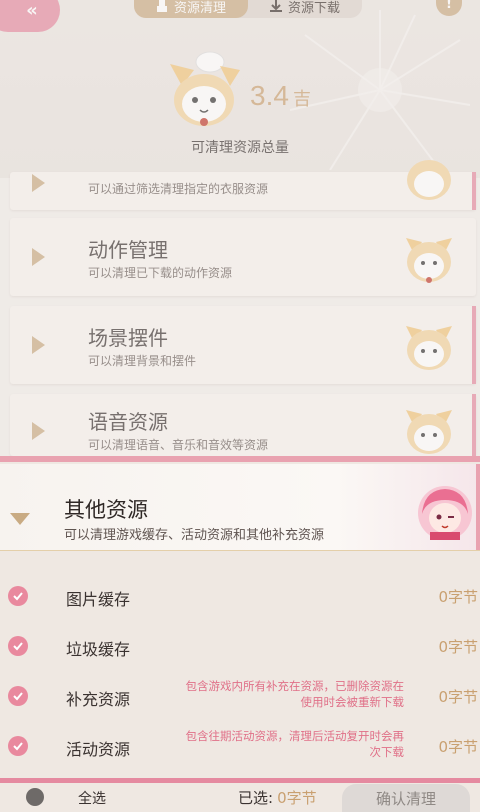 This screenshot has height=812, width=480. Describe the element at coordinates (128, 422) in the screenshot. I see `category-title: 语音资源` at that location.